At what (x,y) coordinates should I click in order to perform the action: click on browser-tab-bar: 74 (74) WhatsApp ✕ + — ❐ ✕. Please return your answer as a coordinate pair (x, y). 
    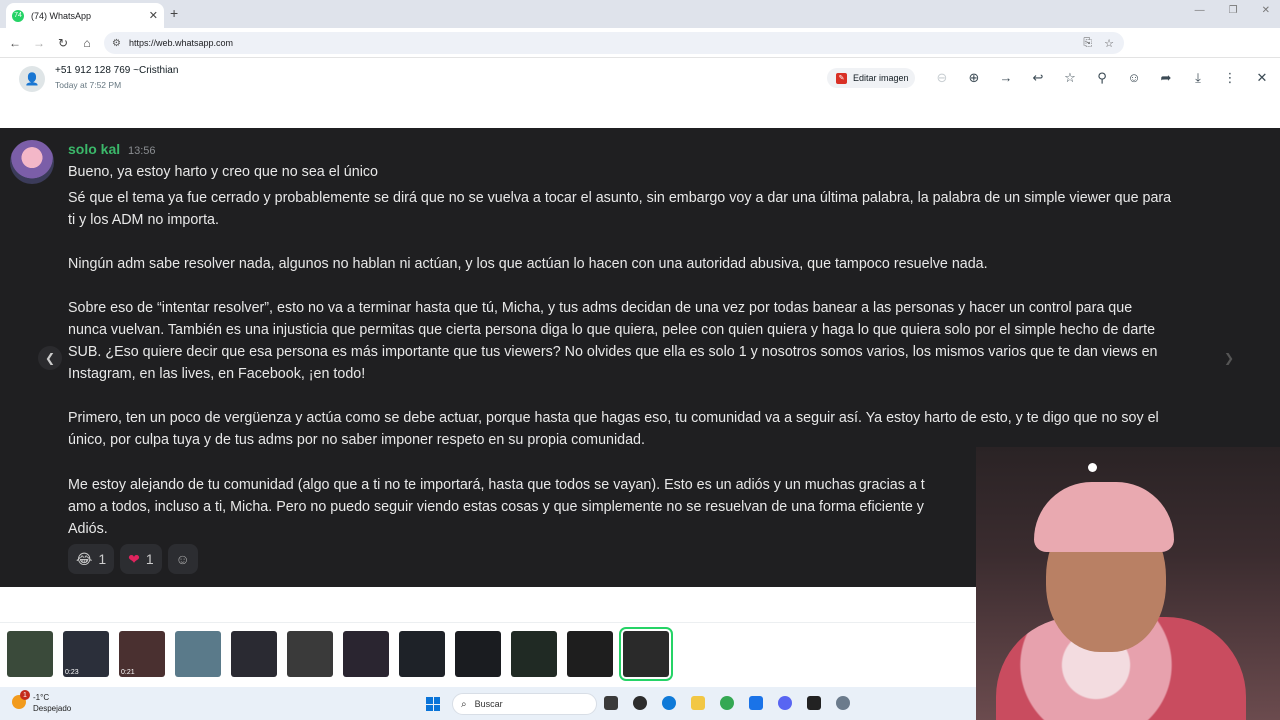
    Looking at the image, I should click on (640, 14).